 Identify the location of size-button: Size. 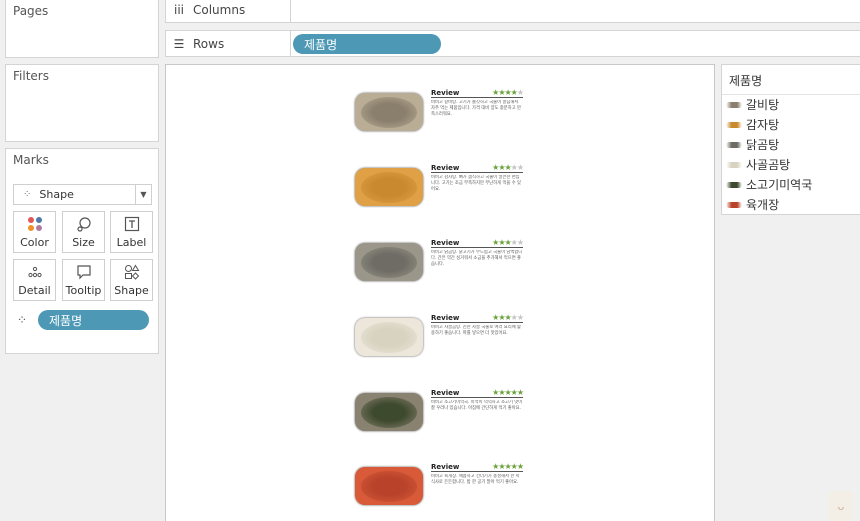
(83, 232).